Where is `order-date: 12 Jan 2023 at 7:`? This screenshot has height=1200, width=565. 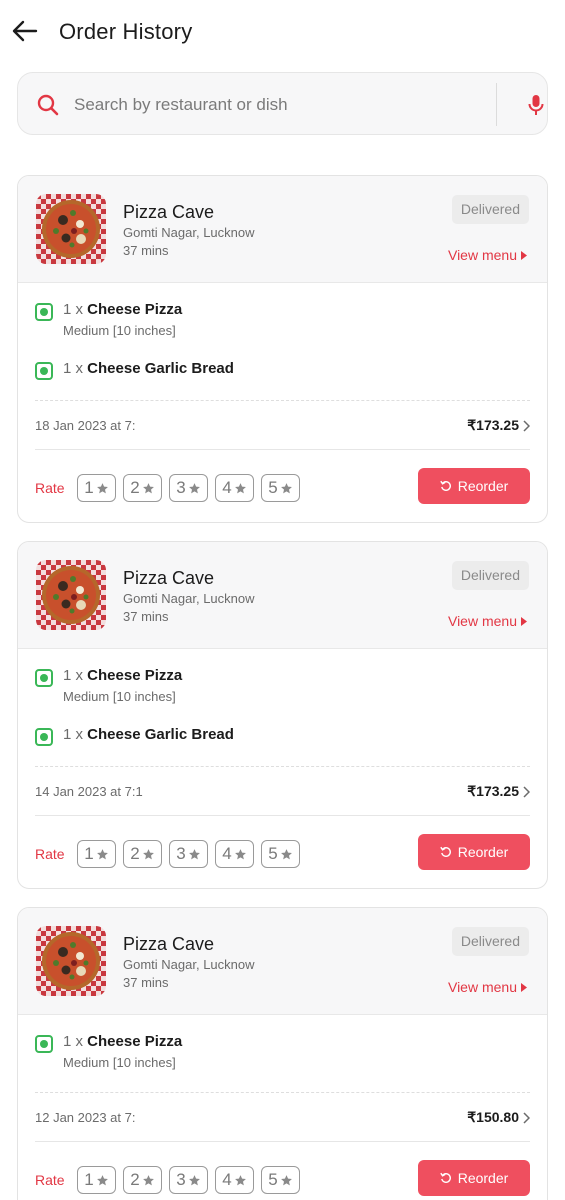 order-date: 12 Jan 2023 at 7: is located at coordinates (85, 1117).